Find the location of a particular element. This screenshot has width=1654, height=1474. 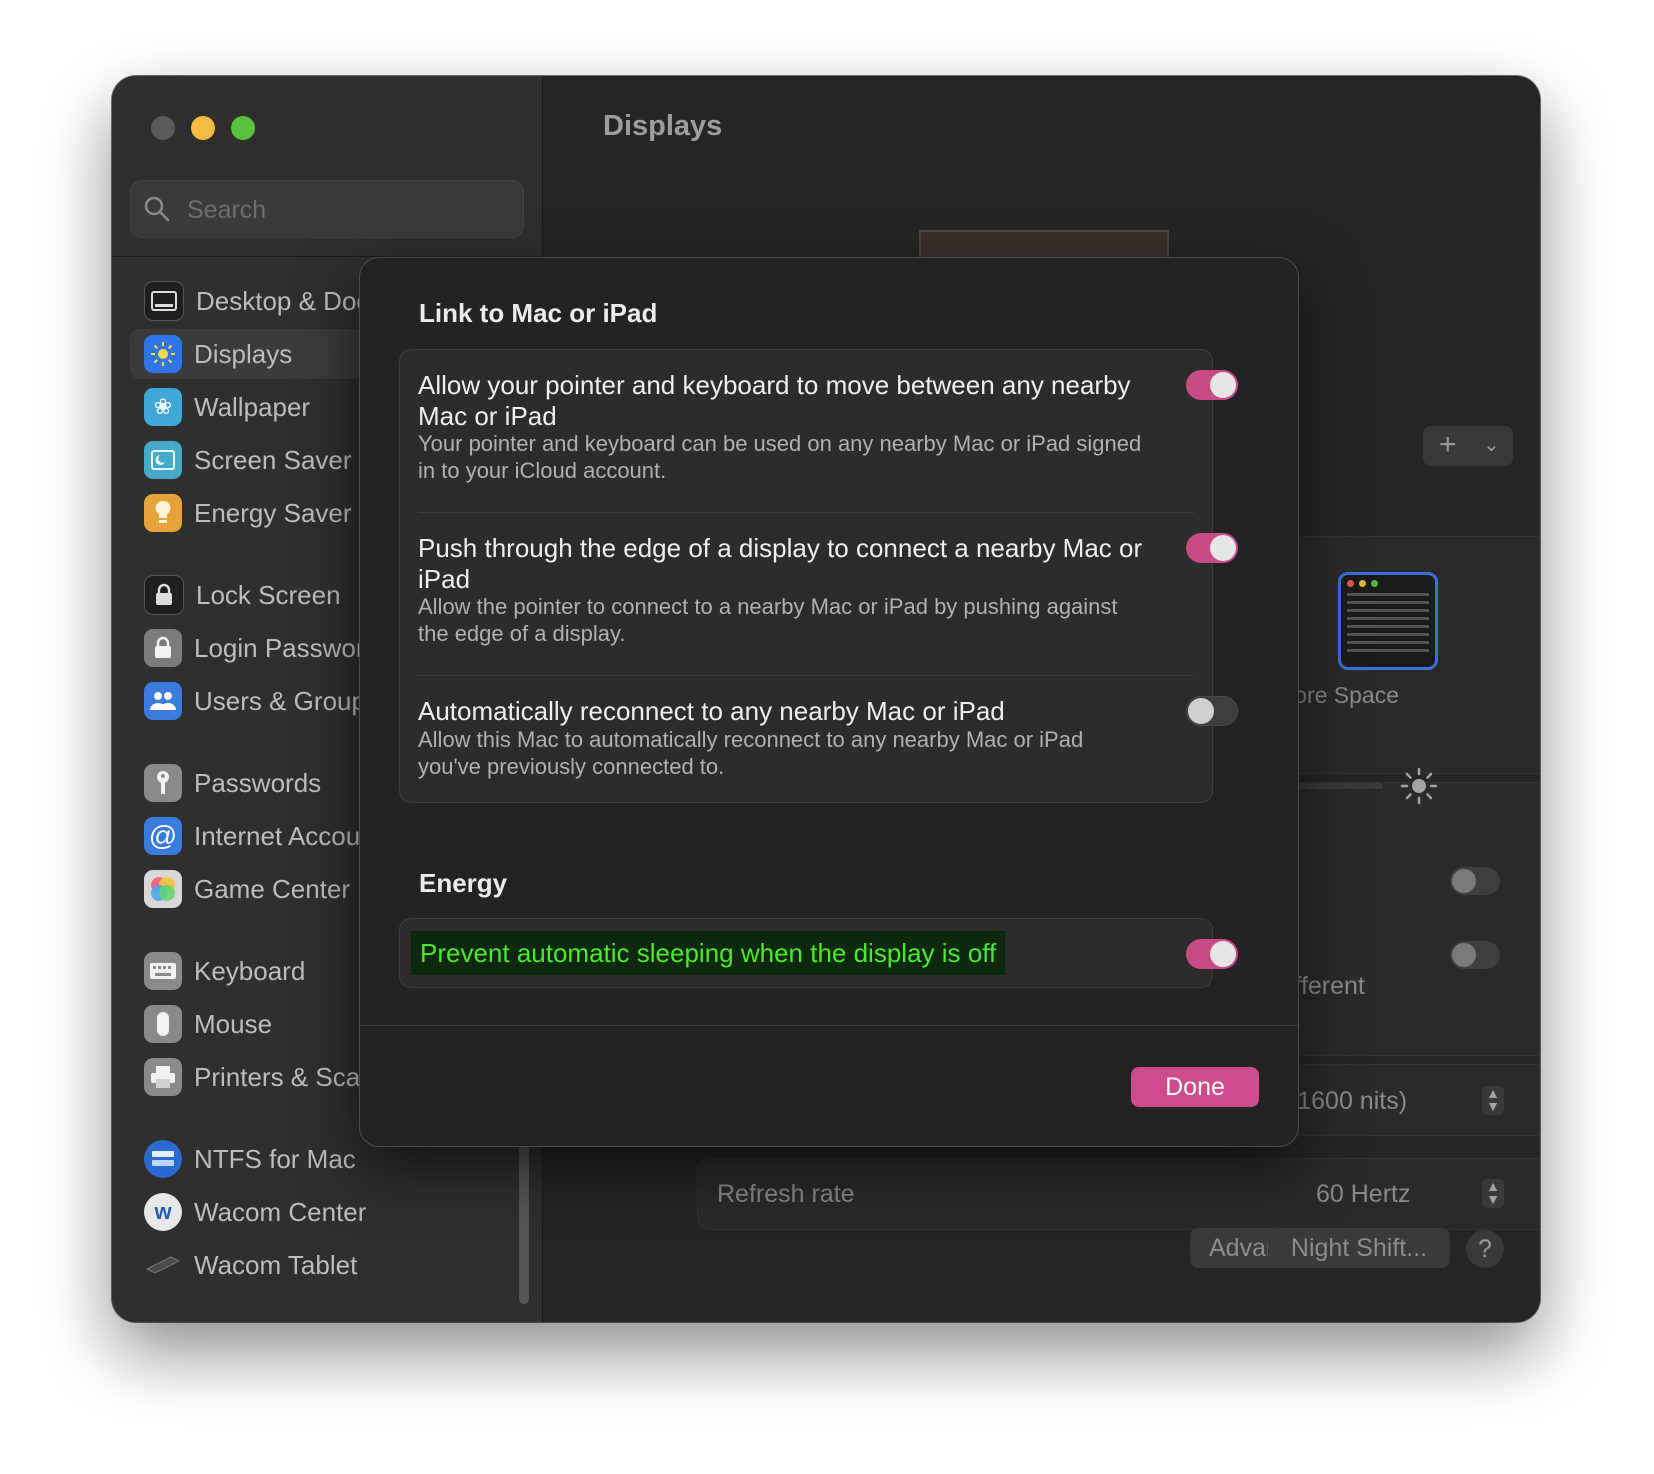

prevent-sleep-toggle is located at coordinates (1212, 954).